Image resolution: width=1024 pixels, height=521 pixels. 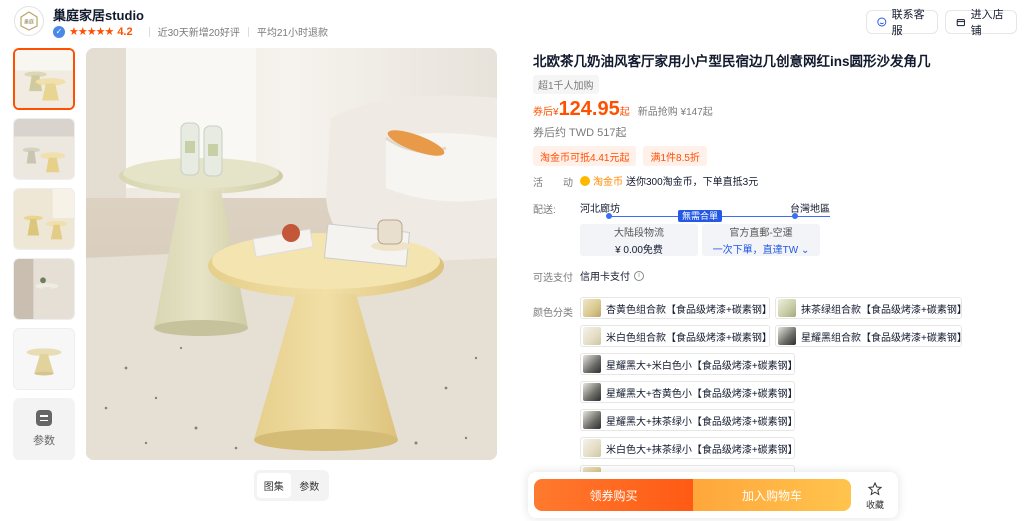 I want to click on product-title: 北欧茶几奶油风客厅家用小户型民宿边几创意网红ins圆形沙发角几, so click(x=732, y=61).